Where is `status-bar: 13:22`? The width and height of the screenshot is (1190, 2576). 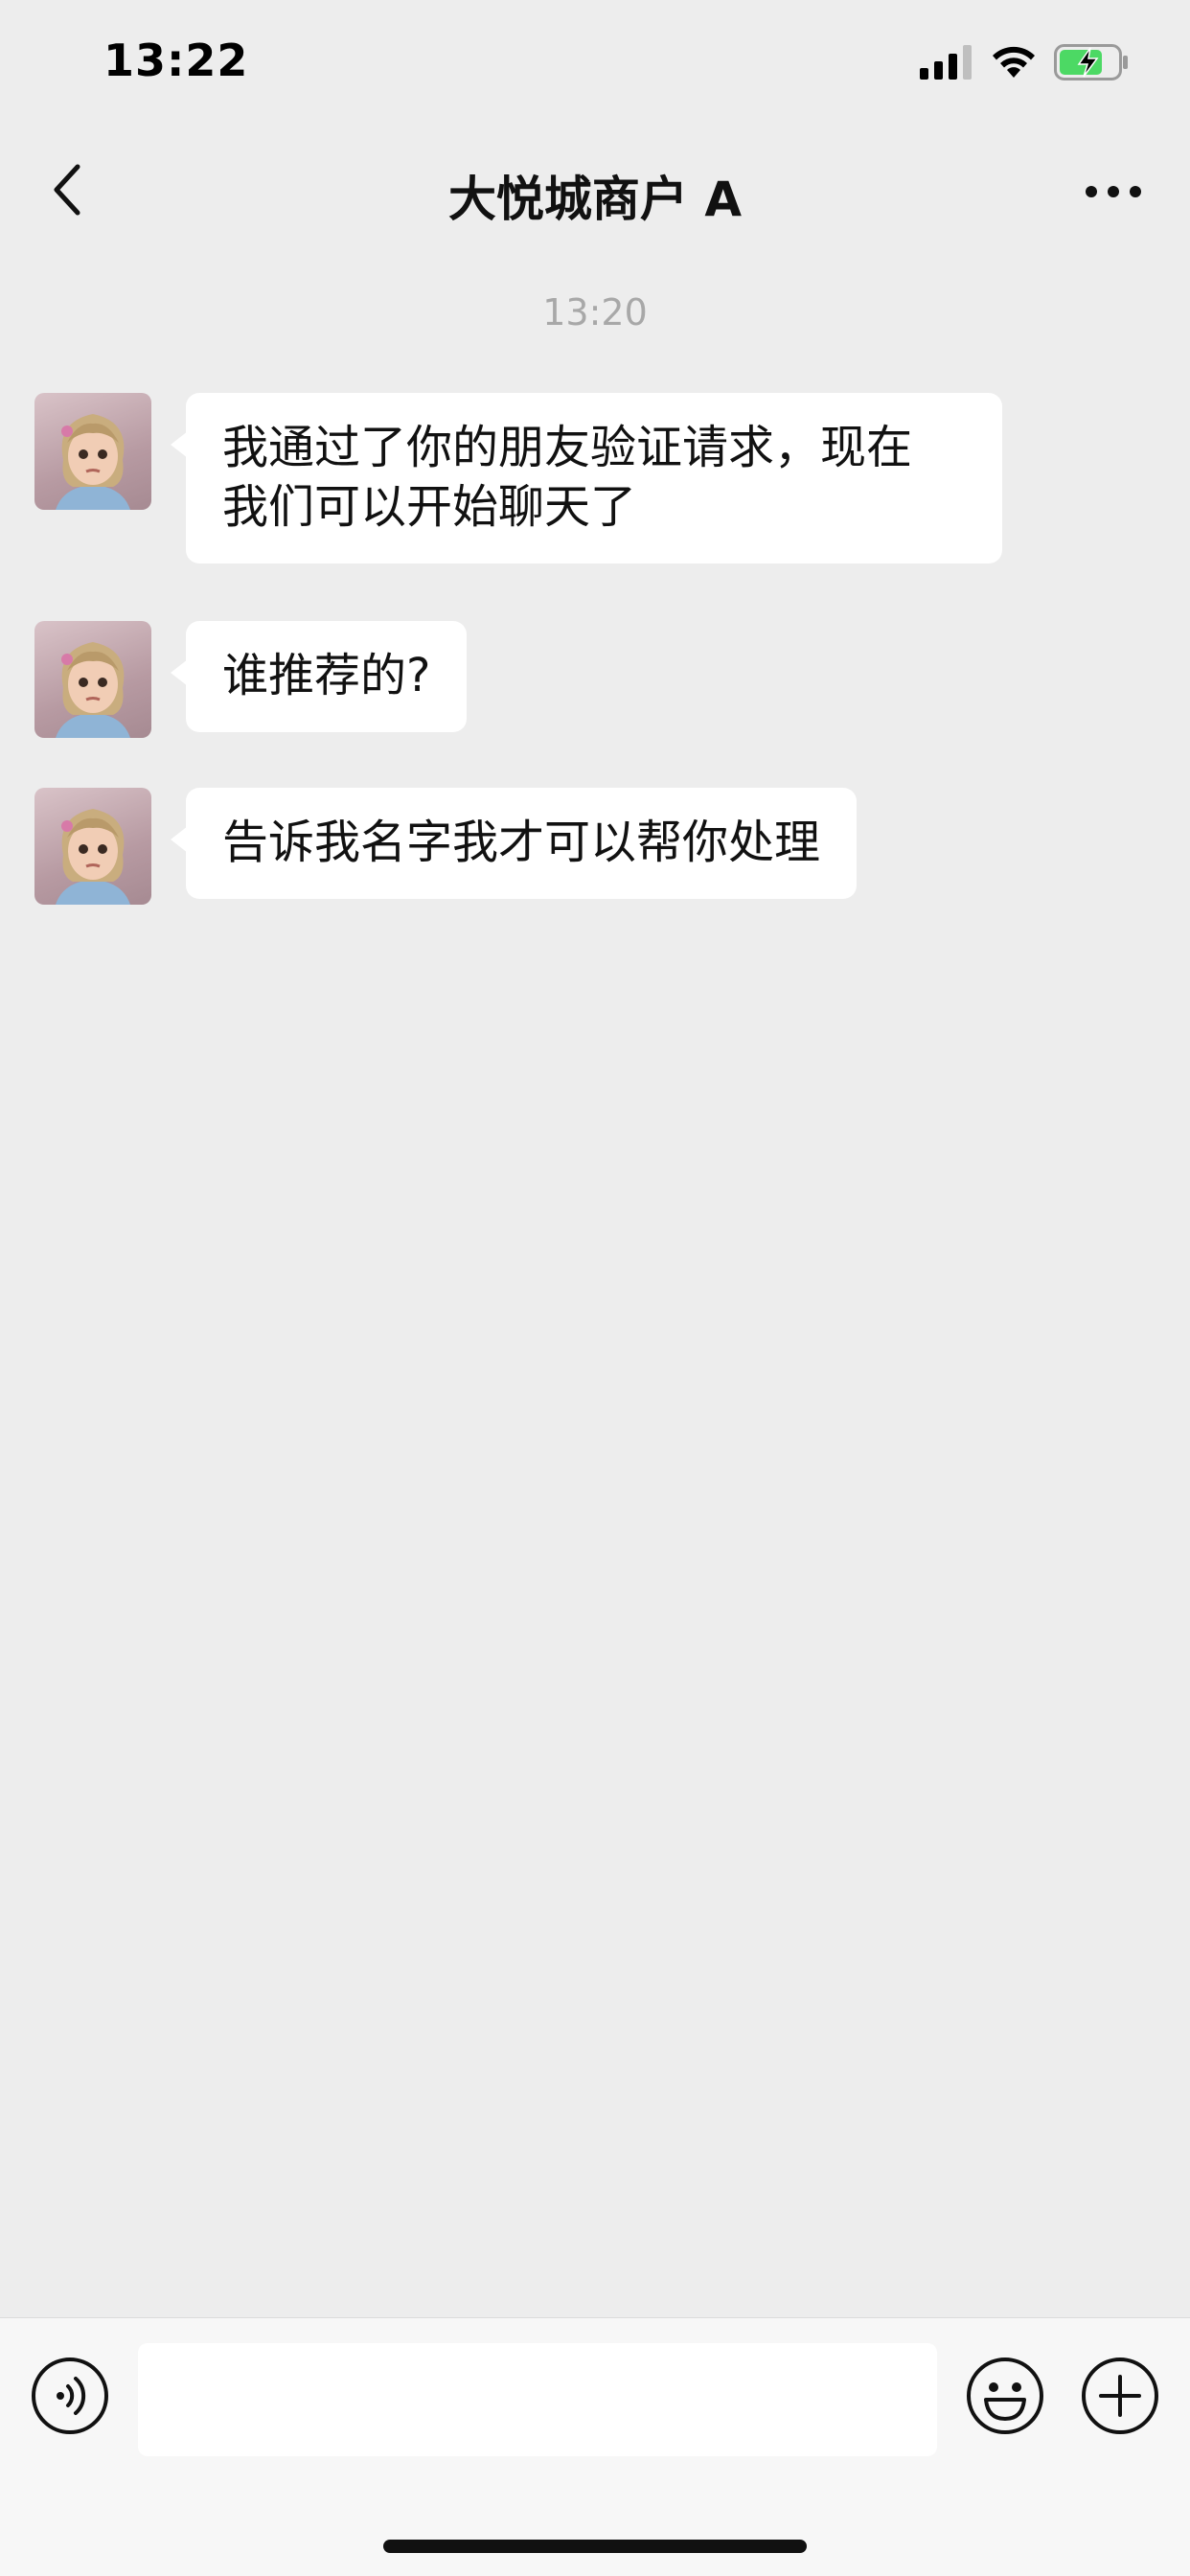 status-bar: 13:22 is located at coordinates (595, 67).